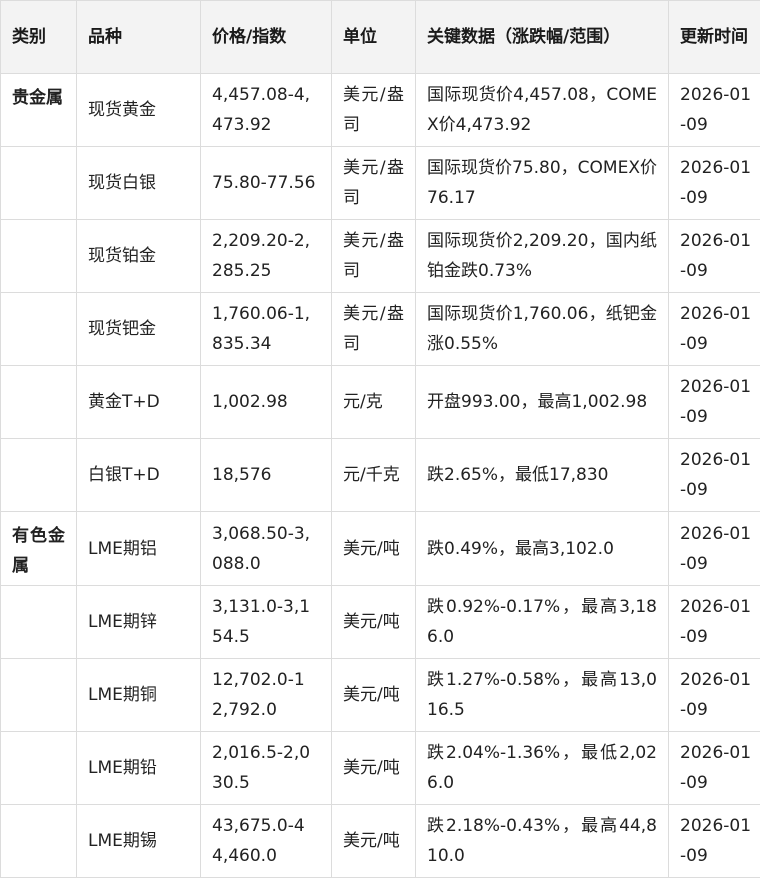 The image size is (760, 880). What do you see at coordinates (138, 37) in the screenshot?
I see `header-variety: 品种` at bounding box center [138, 37].